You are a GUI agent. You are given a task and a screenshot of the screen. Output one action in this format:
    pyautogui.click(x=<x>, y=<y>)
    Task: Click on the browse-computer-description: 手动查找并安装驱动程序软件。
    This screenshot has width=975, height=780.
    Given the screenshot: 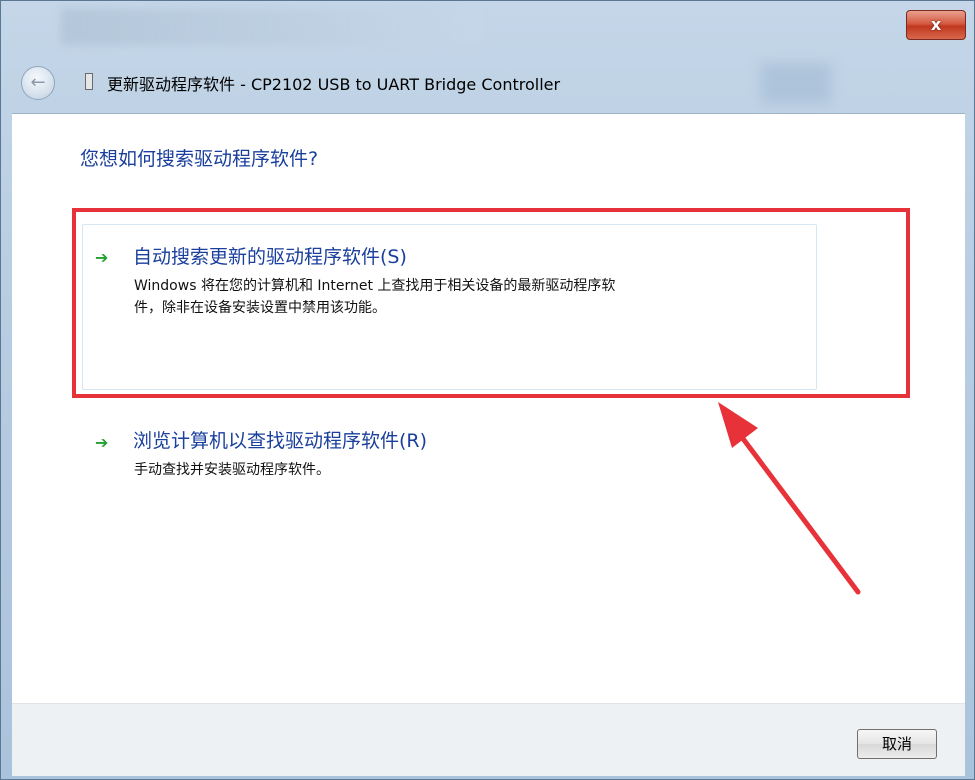 What is the action you would take?
    pyautogui.click(x=232, y=470)
    